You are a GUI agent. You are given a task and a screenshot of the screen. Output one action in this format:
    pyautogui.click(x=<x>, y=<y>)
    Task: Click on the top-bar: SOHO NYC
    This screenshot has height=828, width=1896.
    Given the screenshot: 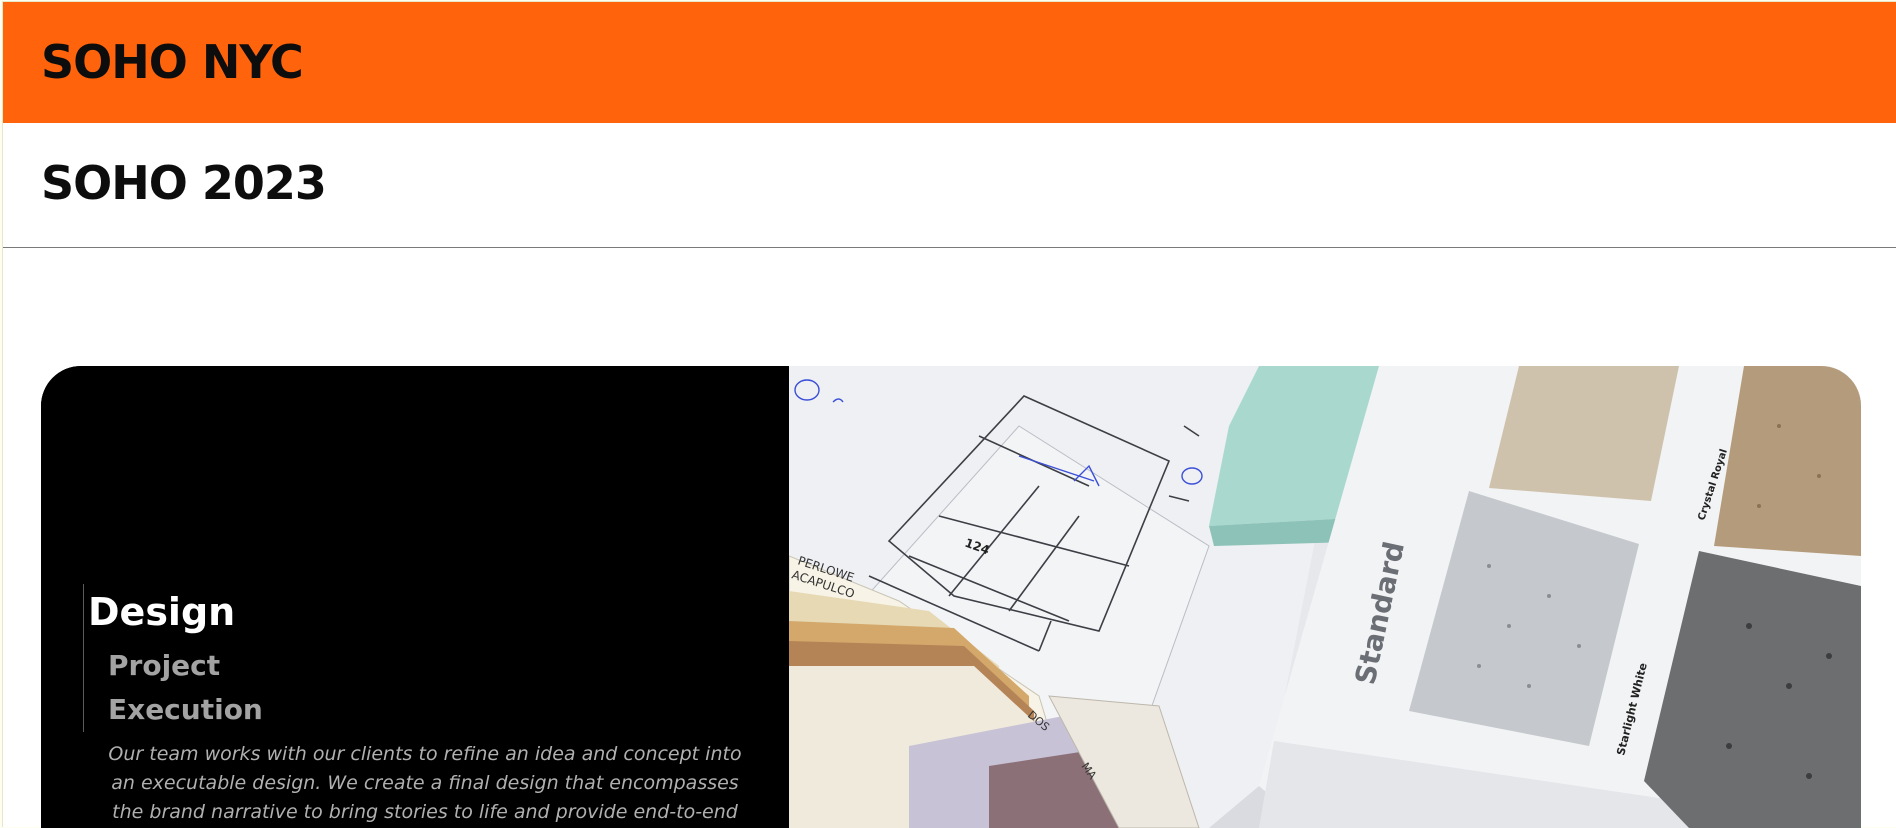 What is the action you would take?
    pyautogui.click(x=949, y=62)
    